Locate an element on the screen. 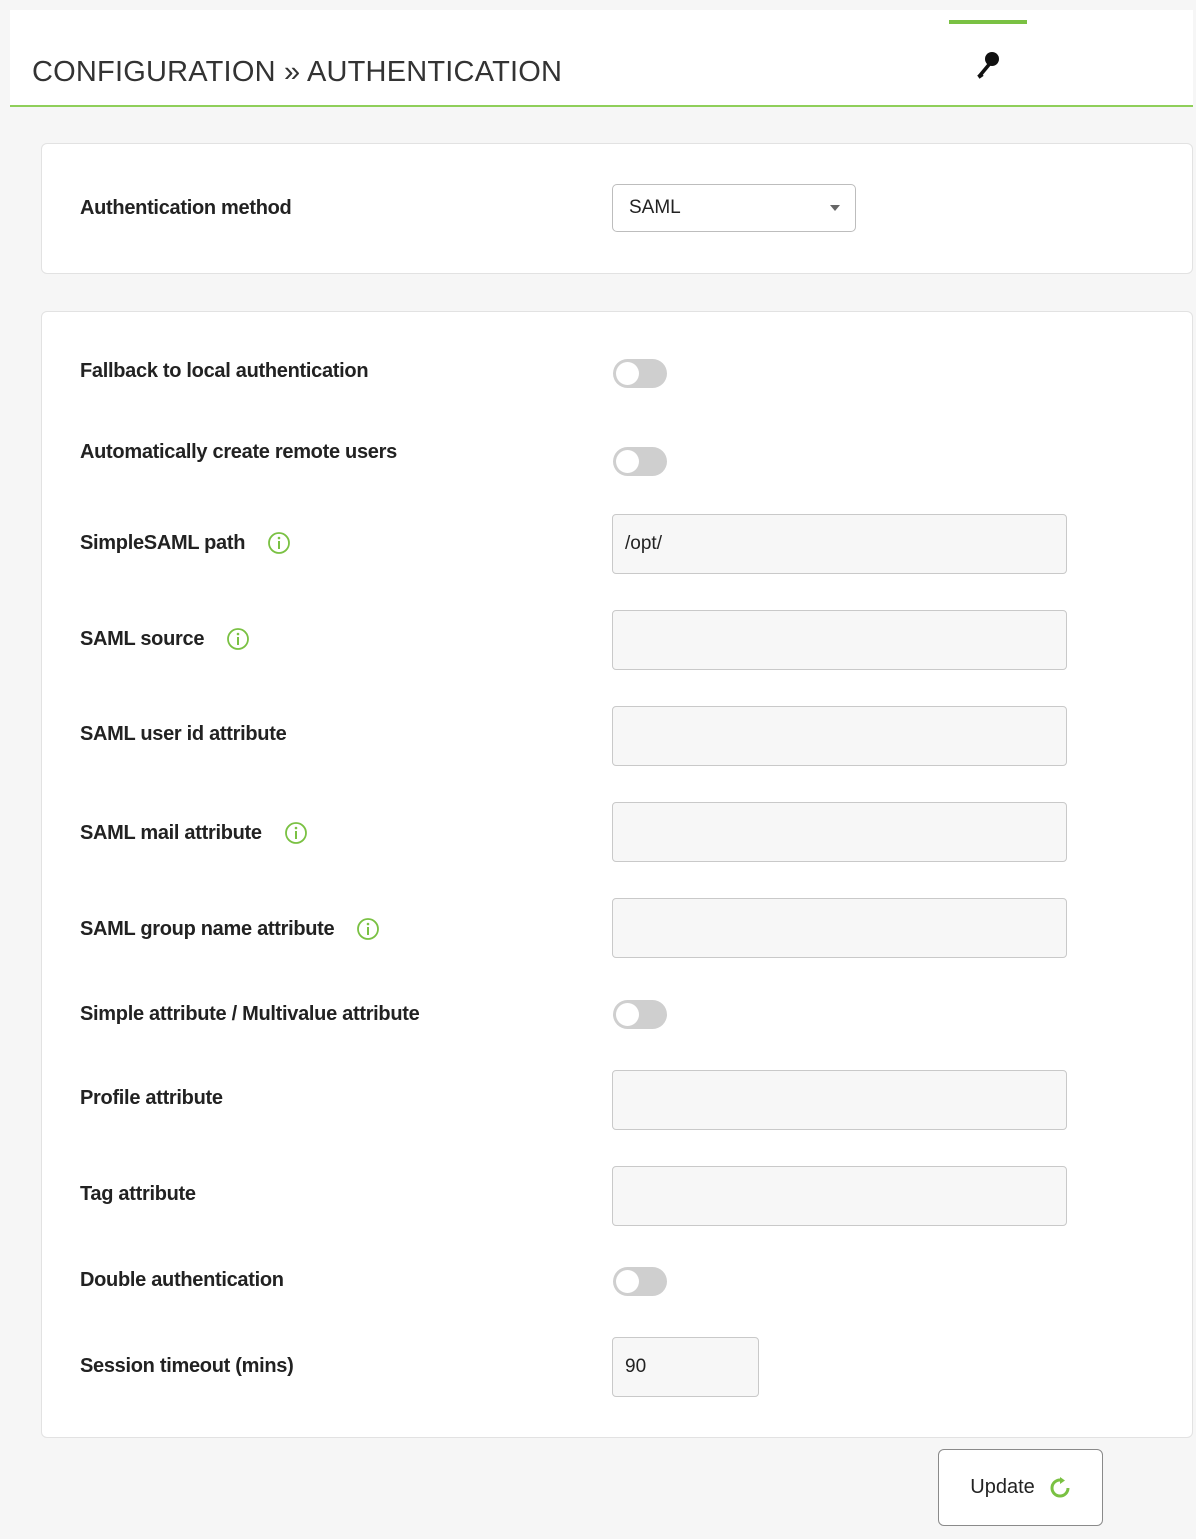 The image size is (1196, 1539). page-title: CONFIGURATION » AUTHENTICATION is located at coordinates (297, 72).